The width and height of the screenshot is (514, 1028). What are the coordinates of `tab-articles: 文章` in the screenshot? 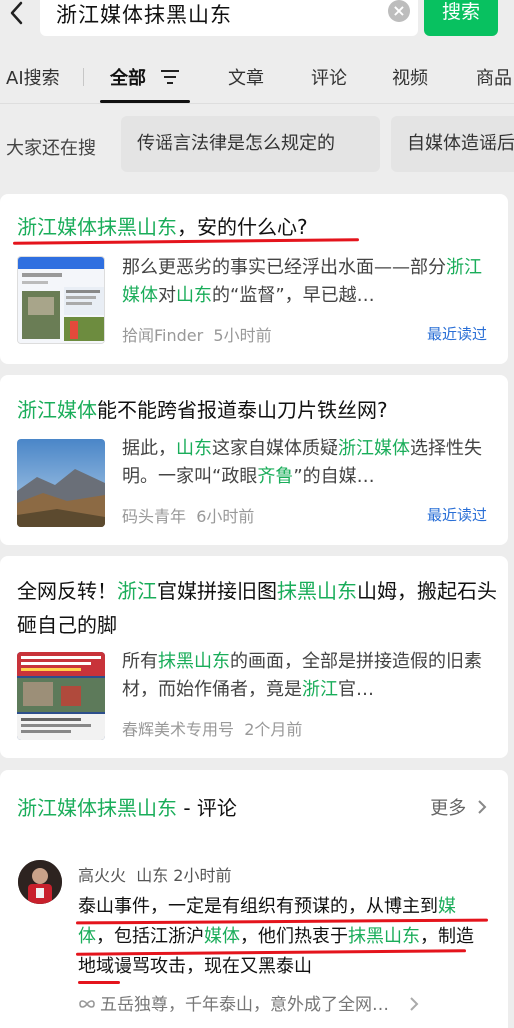 It's located at (246, 77).